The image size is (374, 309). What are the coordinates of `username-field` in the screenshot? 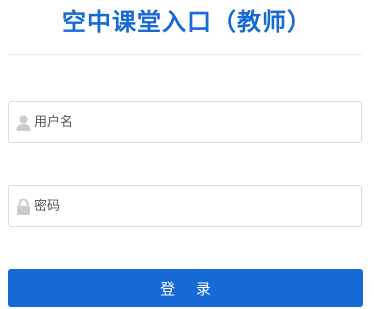 It's located at (185, 122).